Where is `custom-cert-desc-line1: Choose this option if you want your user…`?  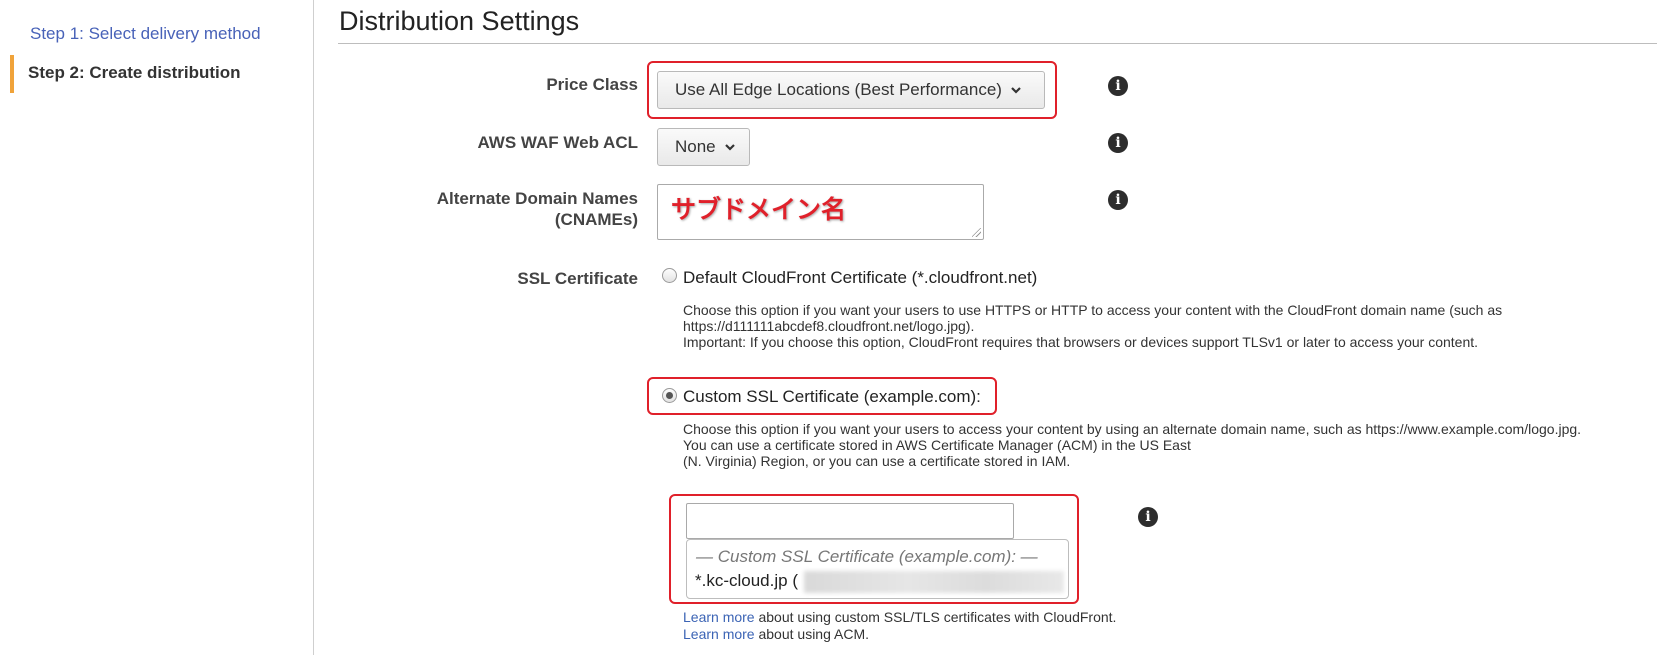
custom-cert-desc-line1: Choose this option if you want your user… is located at coordinates (1132, 429).